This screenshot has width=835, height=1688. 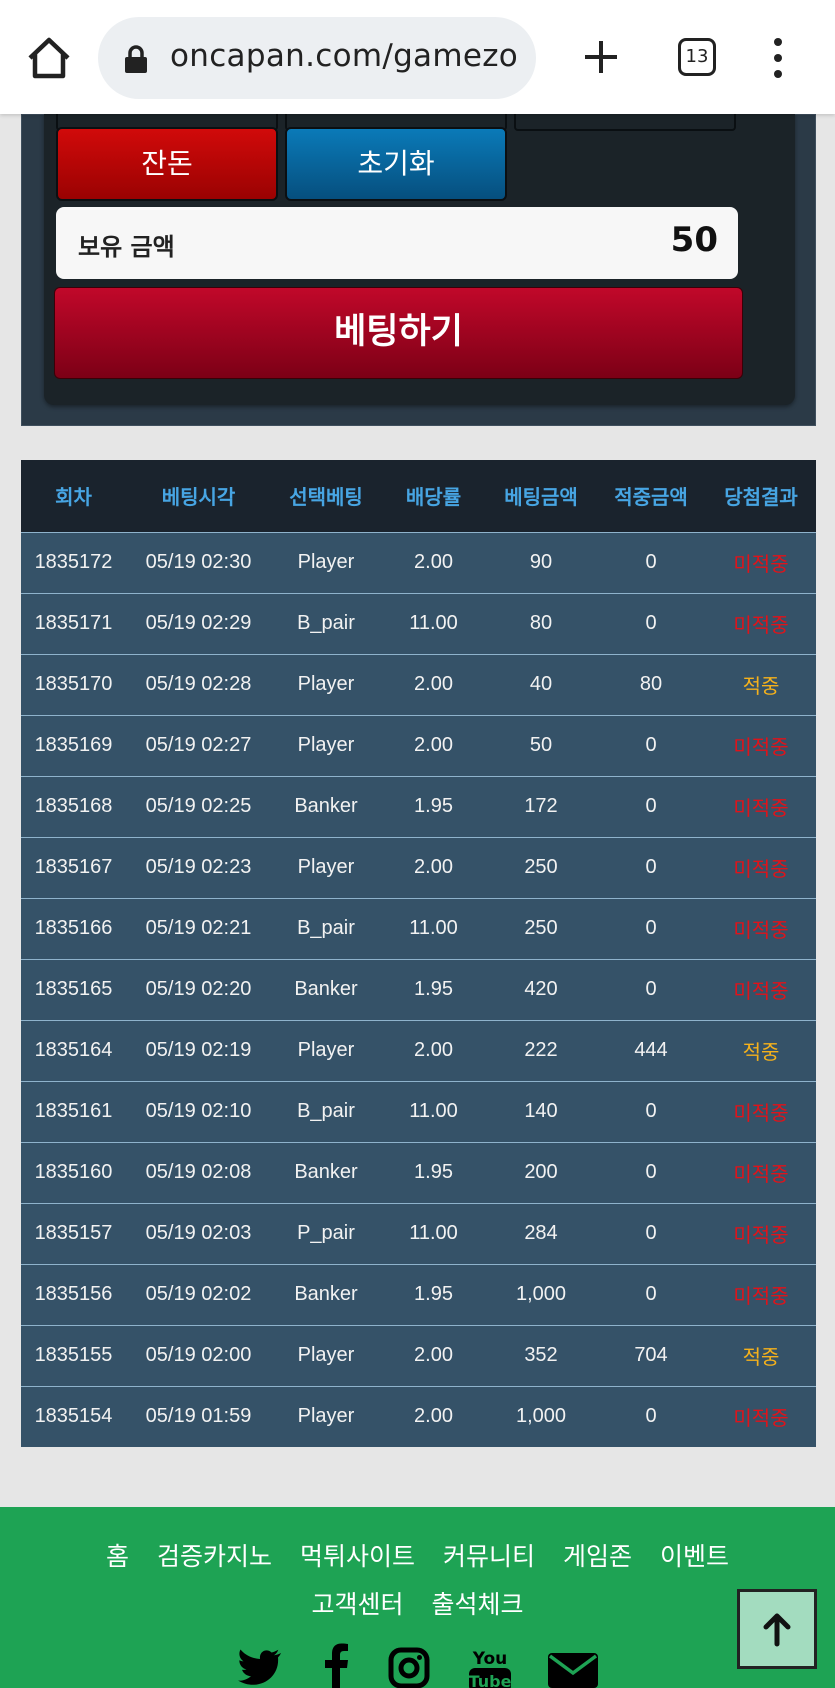 What do you see at coordinates (336, 1665) in the screenshot?
I see `facebook-icon` at bounding box center [336, 1665].